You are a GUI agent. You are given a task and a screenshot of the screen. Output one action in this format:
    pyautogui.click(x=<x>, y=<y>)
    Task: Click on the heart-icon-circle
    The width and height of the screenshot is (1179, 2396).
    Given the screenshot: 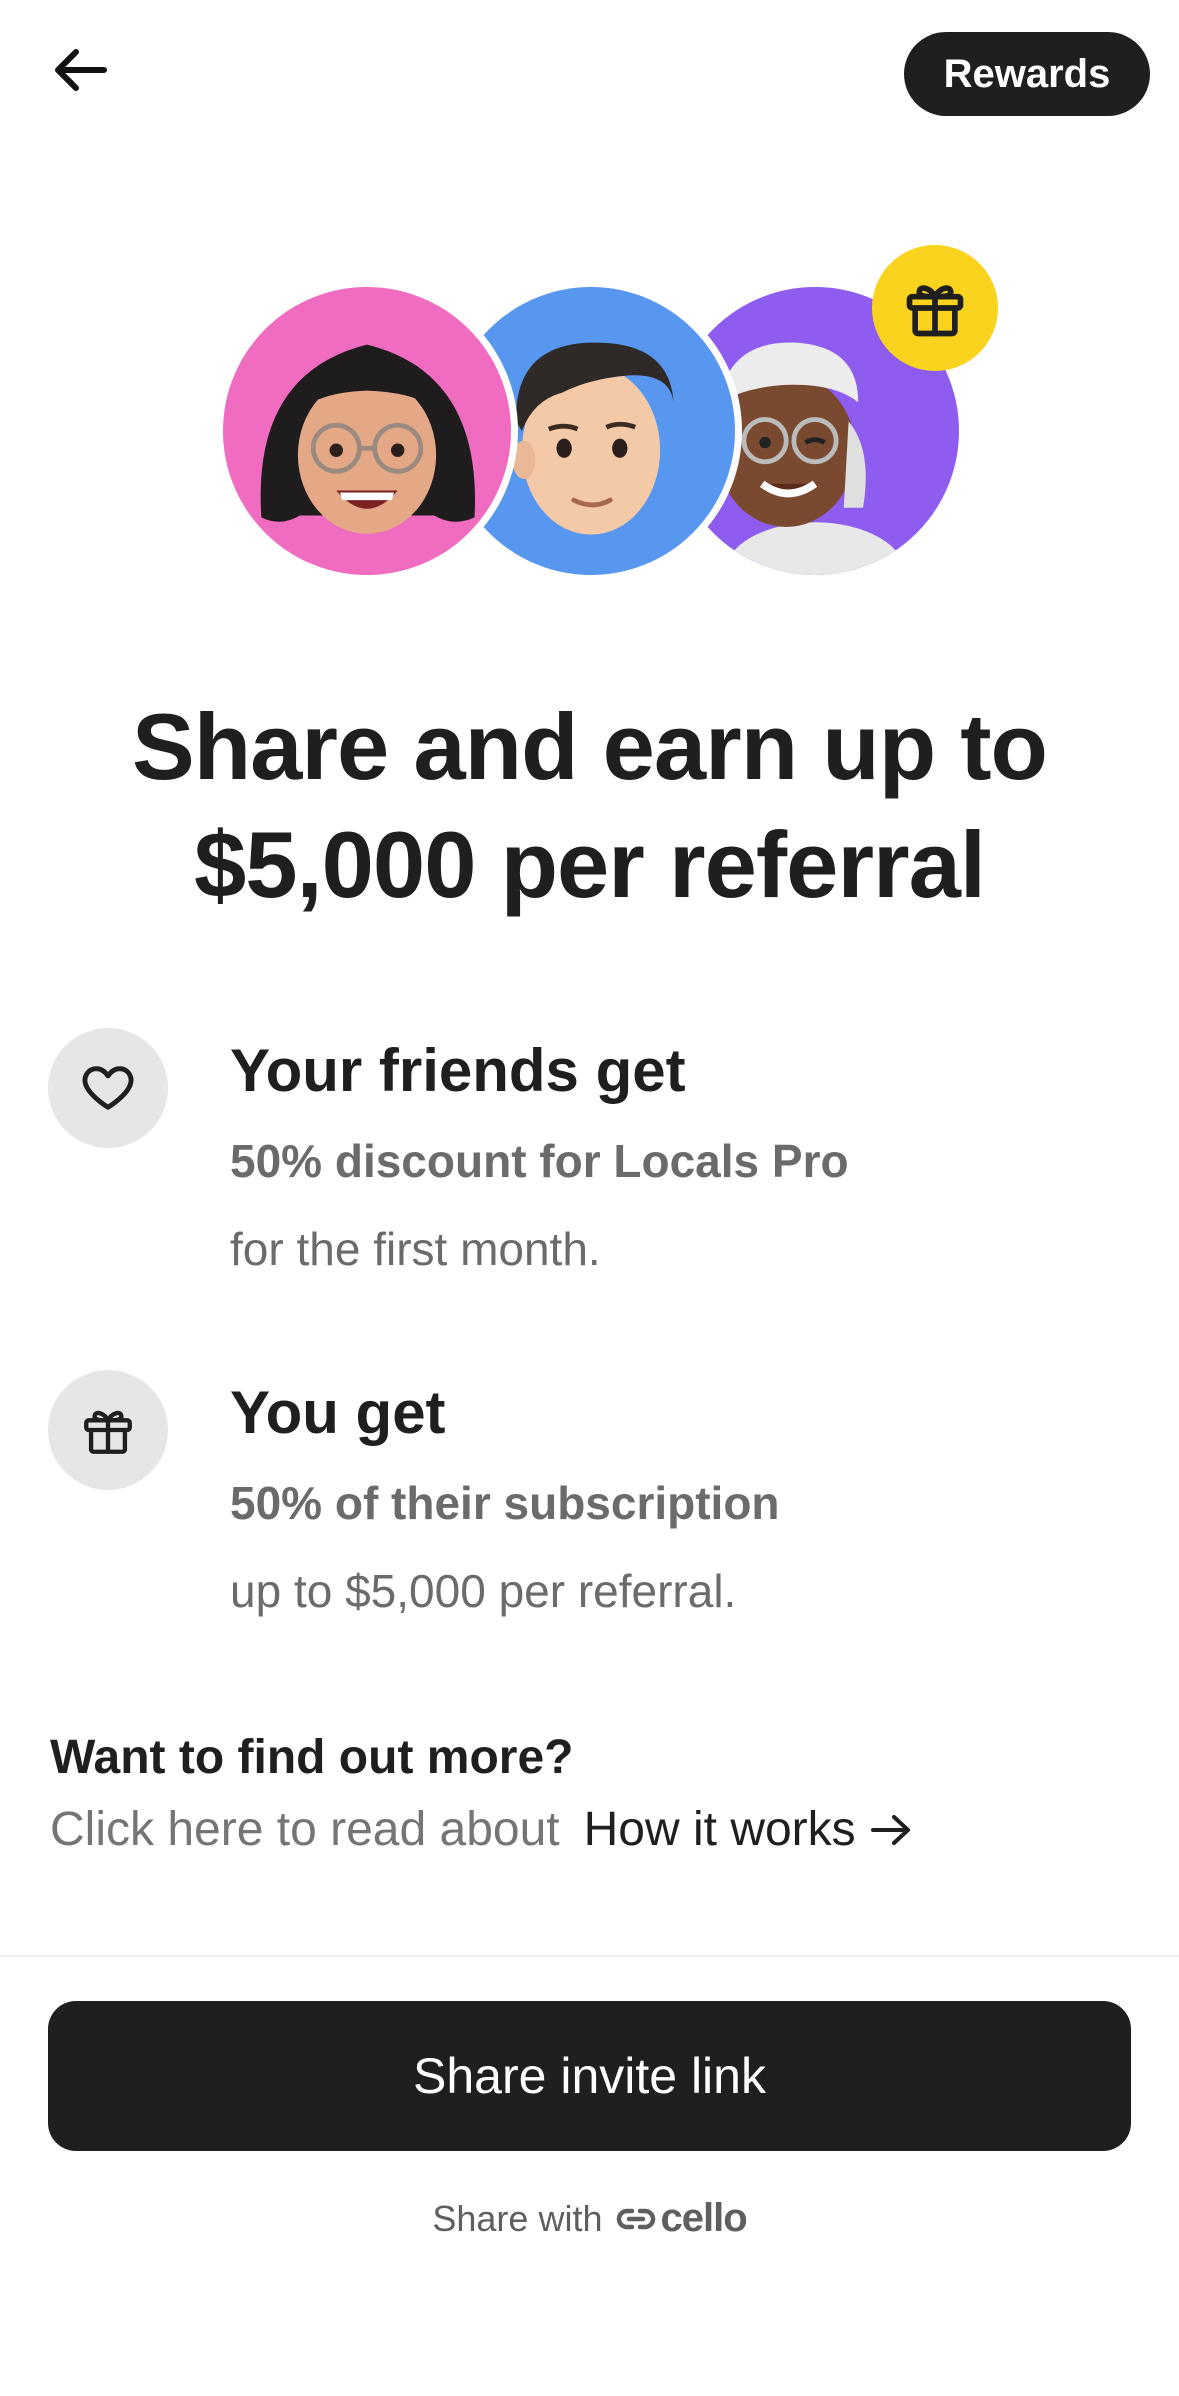 What is the action you would take?
    pyautogui.click(x=108, y=1088)
    